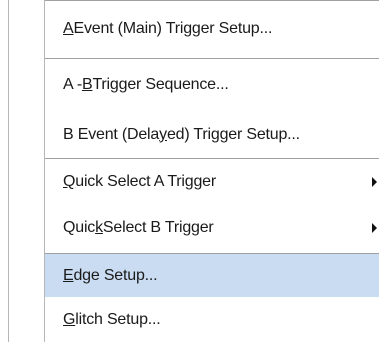 This screenshot has width=379, height=342. Describe the element at coordinates (69, 319) in the screenshot. I see `menu-item-mnemonic: G` at that location.